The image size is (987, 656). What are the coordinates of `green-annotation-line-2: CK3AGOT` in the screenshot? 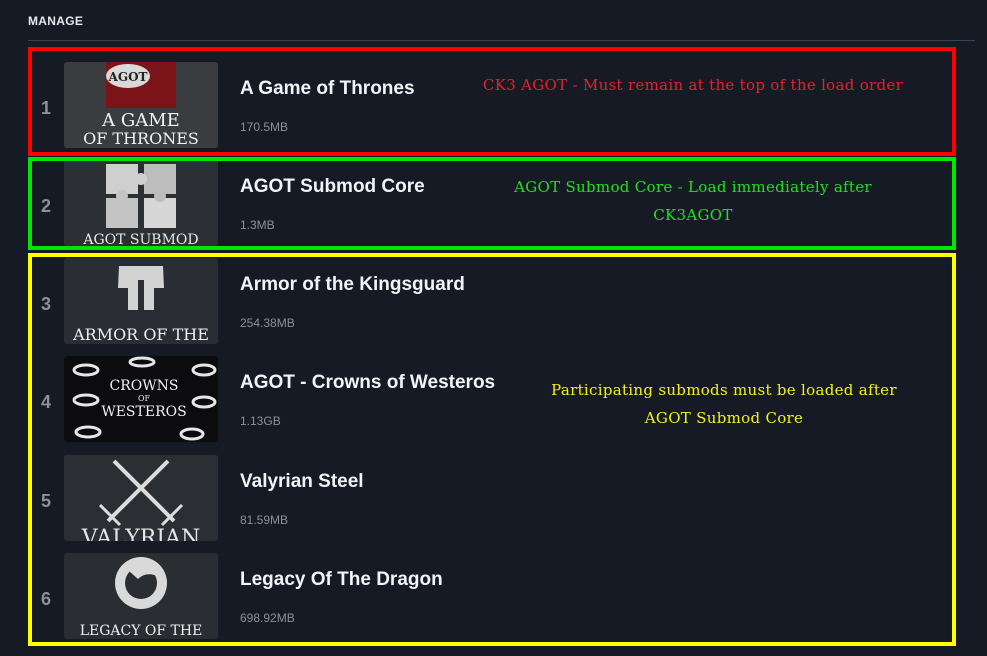 It's located at (693, 215).